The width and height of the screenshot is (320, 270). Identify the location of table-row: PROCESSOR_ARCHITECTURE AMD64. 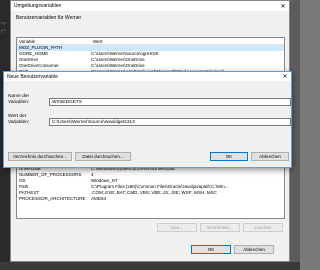
(150, 199).